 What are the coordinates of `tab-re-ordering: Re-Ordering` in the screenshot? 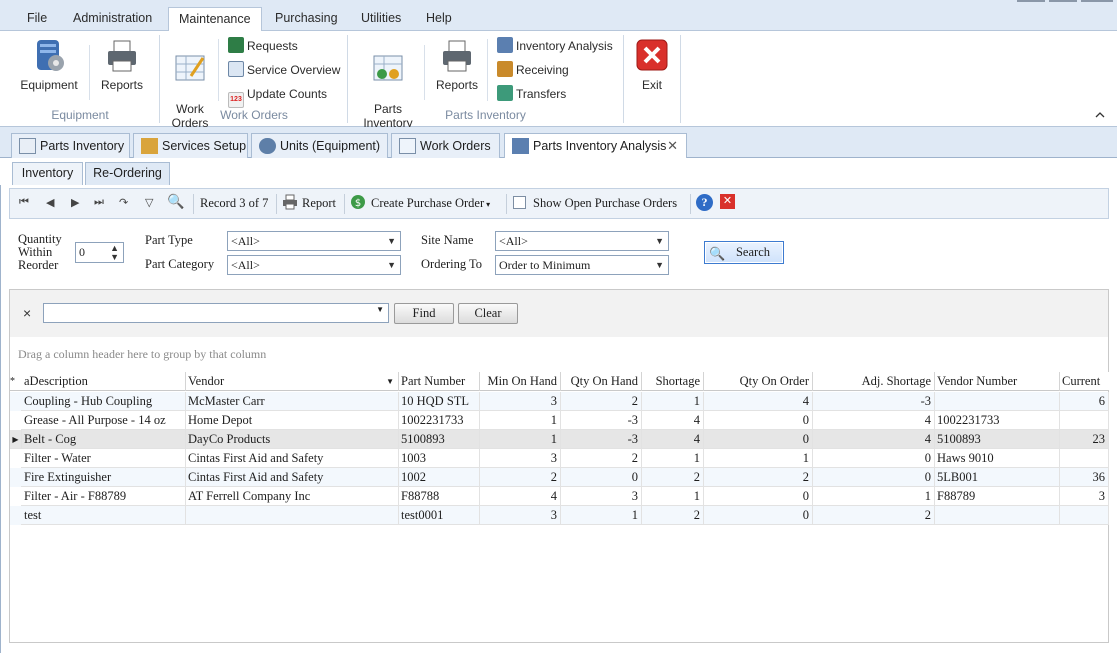 It's located at (127, 173).